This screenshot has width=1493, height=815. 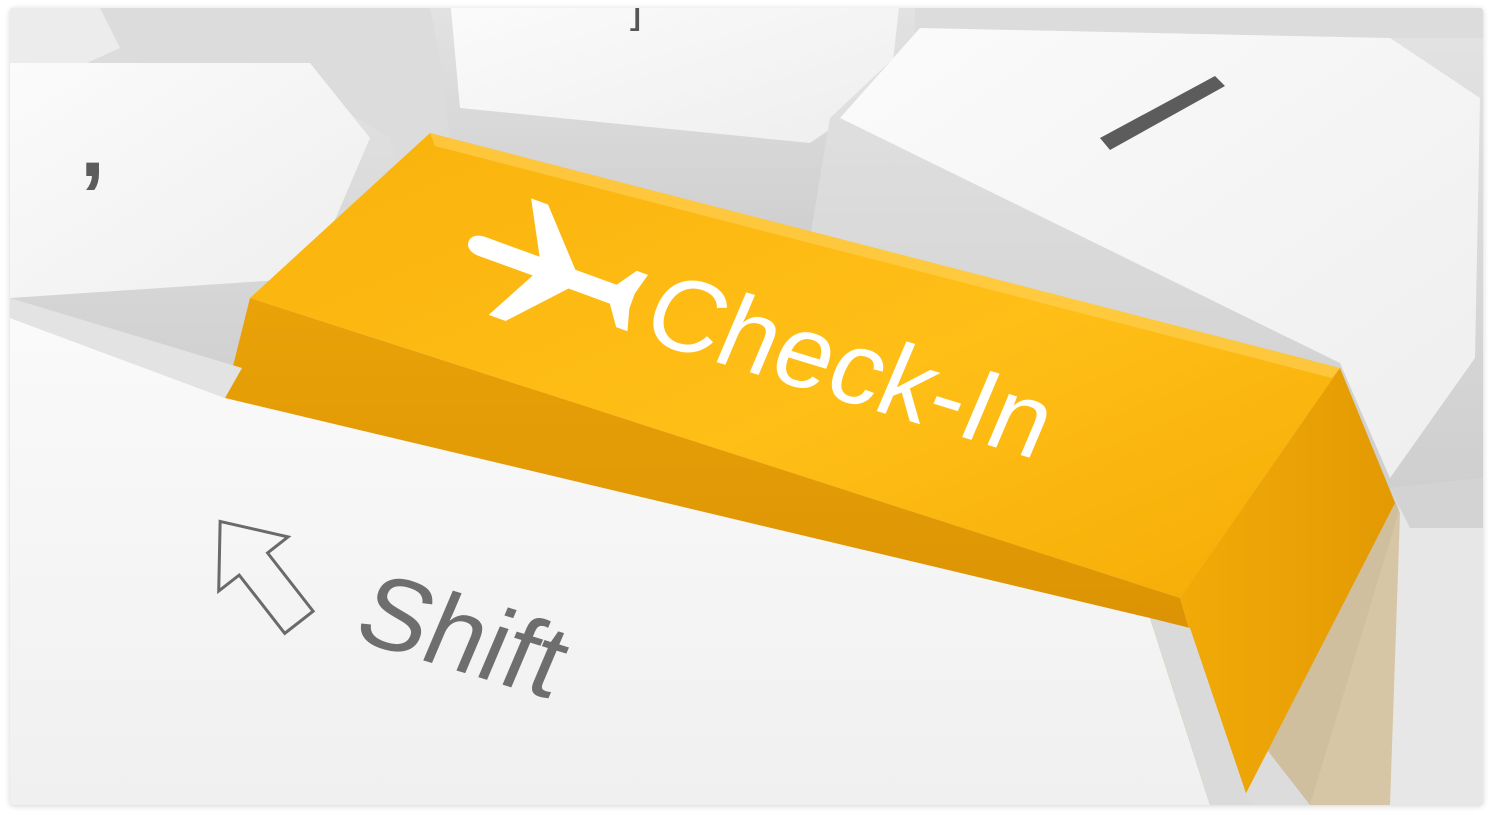 I want to click on bracket-legend: ], so click(x=636, y=20).